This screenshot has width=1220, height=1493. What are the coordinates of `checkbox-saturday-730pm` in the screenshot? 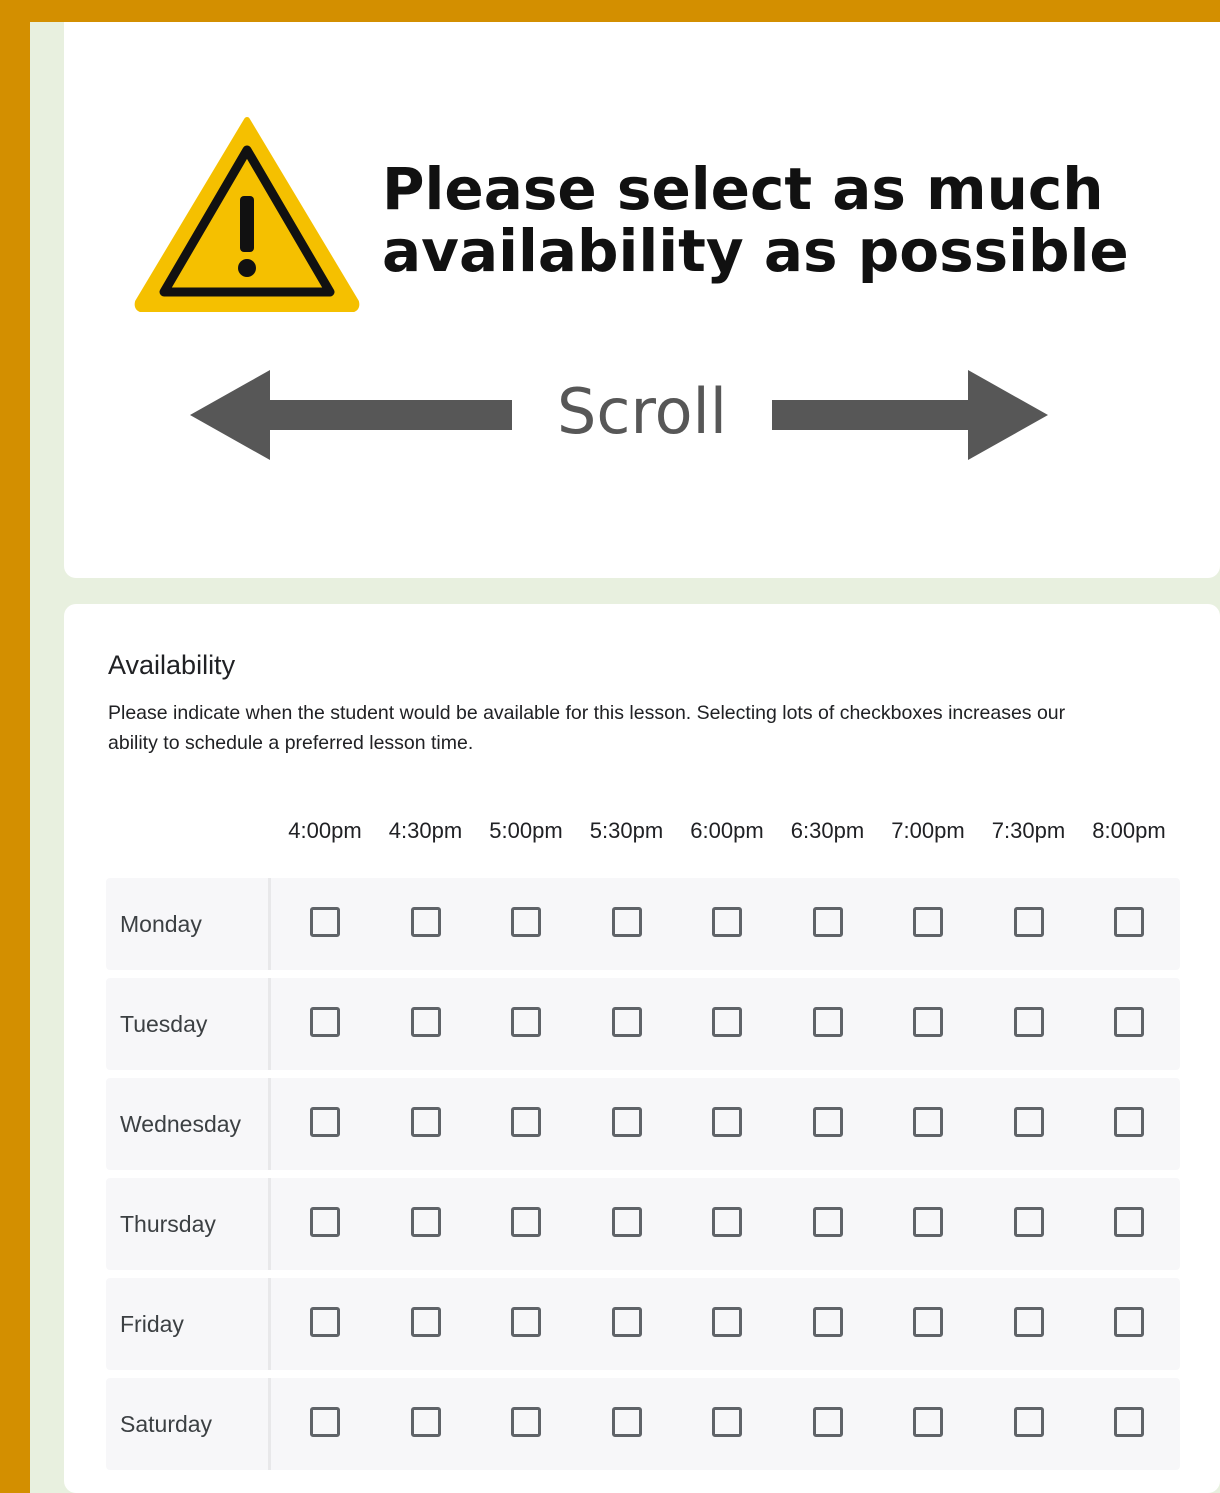 It's located at (1028, 1422).